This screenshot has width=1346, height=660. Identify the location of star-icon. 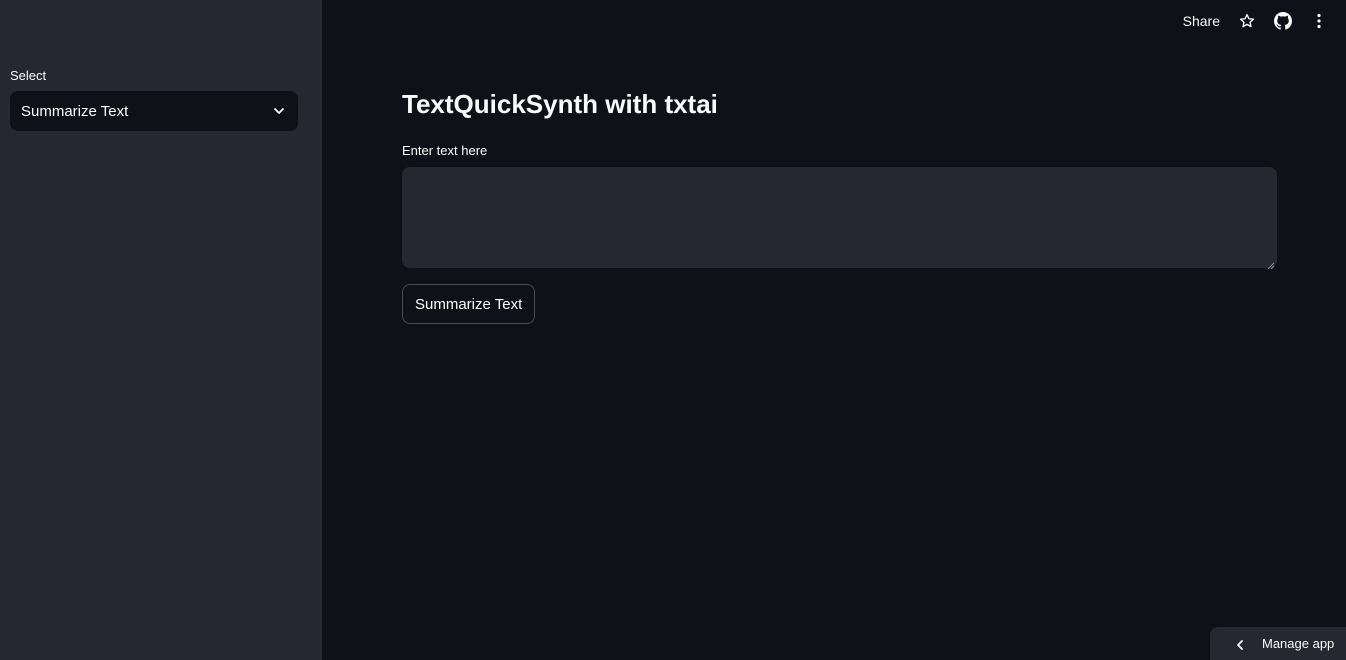
(1247, 21).